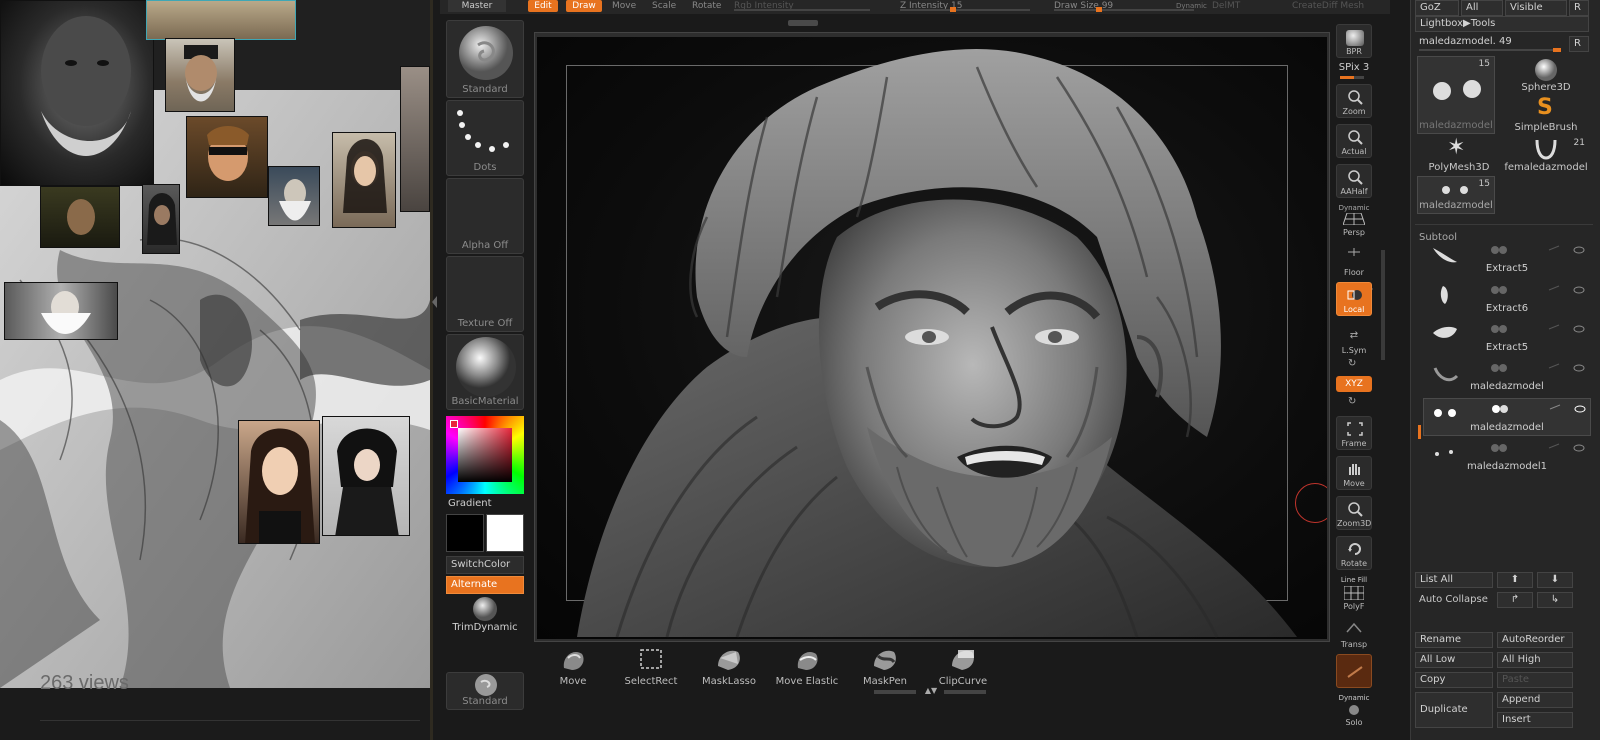 The height and width of the screenshot is (740, 1600). What do you see at coordinates (667, 6) in the screenshot?
I see `scale-mode-button: Scale` at bounding box center [667, 6].